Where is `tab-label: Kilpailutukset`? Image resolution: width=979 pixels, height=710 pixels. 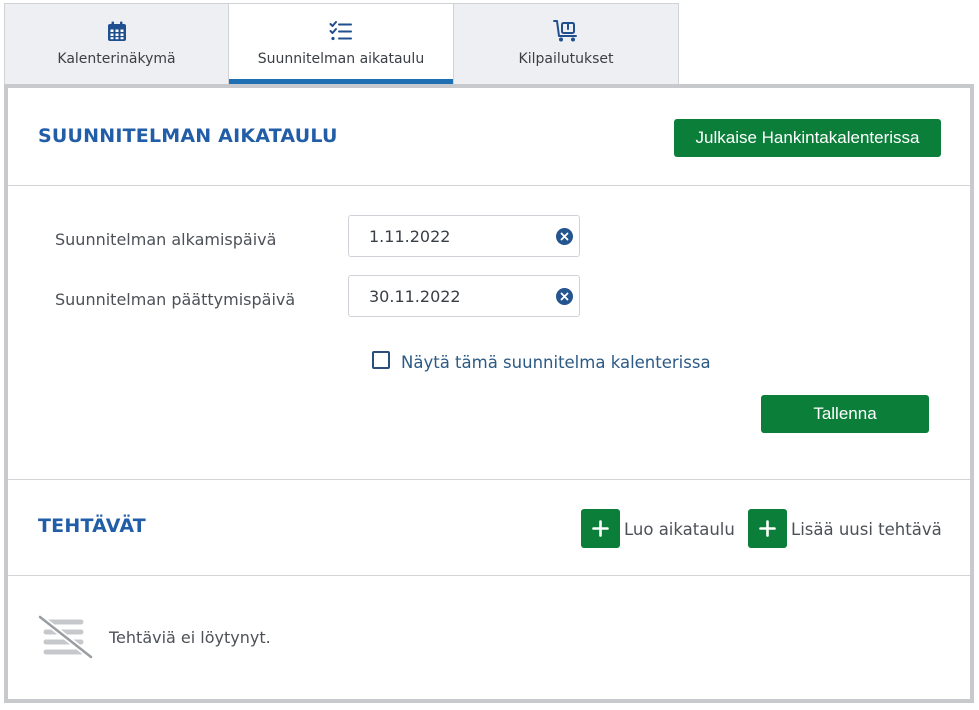 tab-label: Kilpailutukset is located at coordinates (566, 59).